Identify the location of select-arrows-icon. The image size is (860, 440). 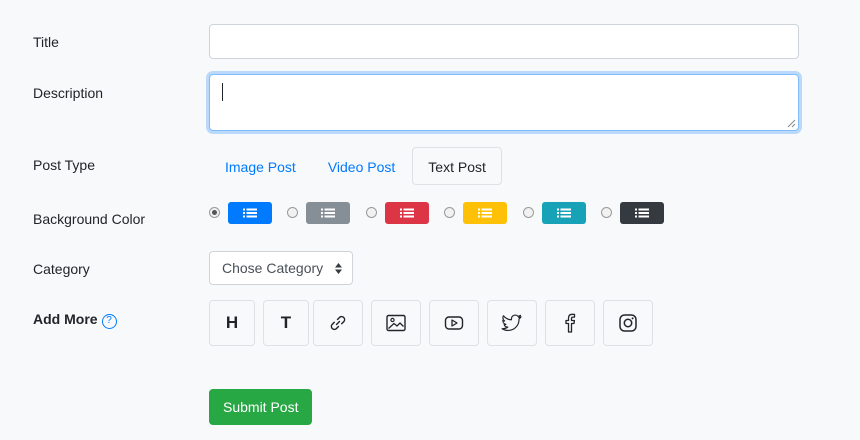
(338, 268).